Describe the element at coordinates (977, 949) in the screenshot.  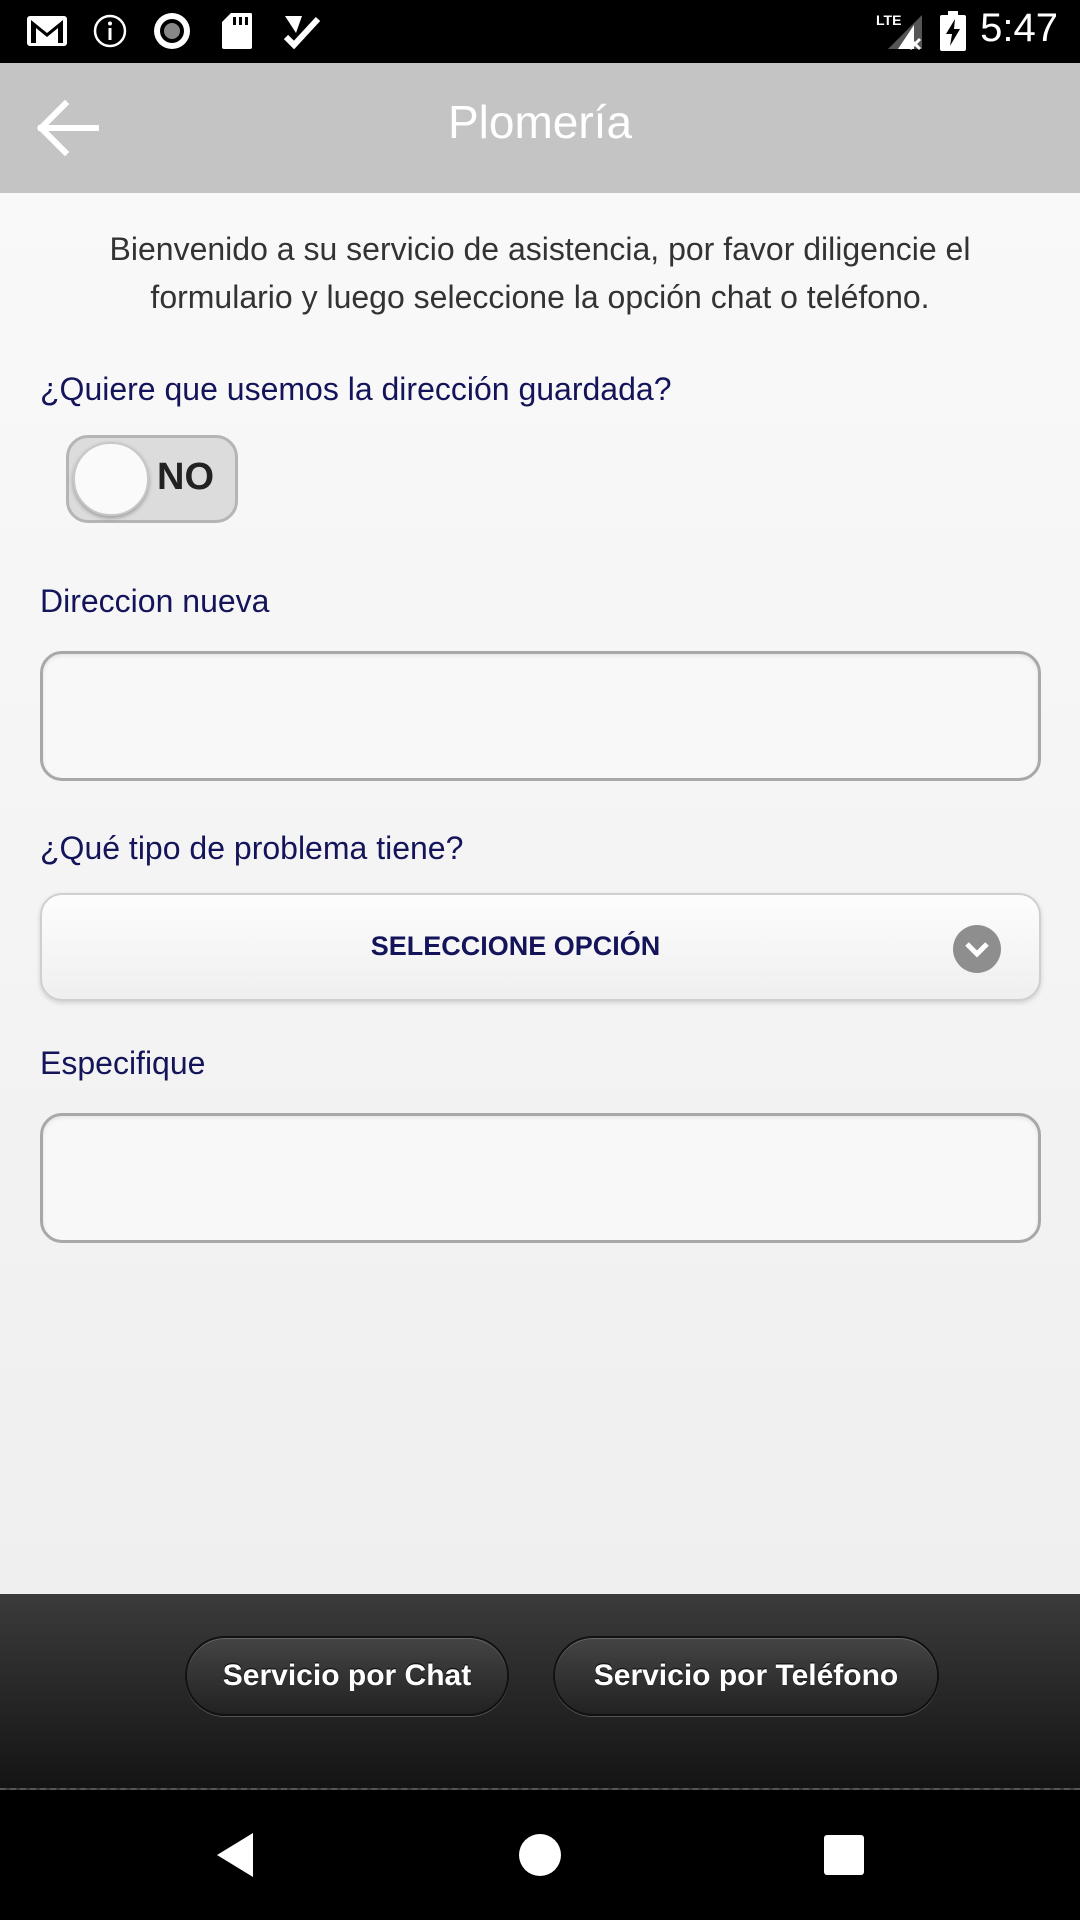
I see `chevron-down-icon` at that location.